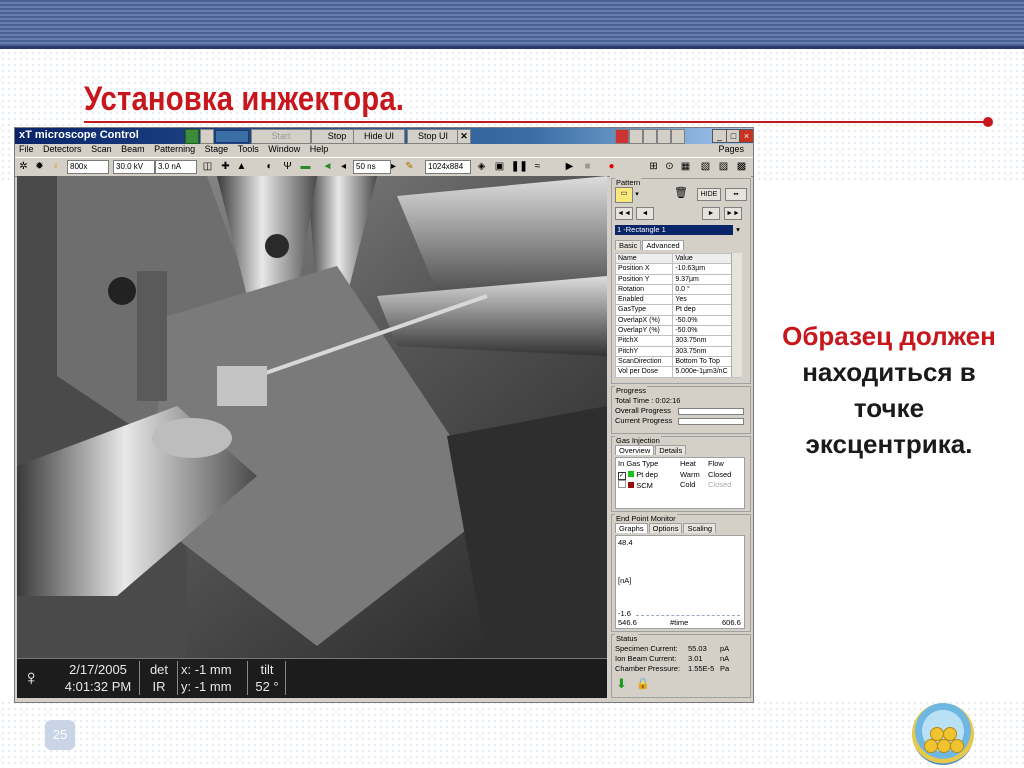  Describe the element at coordinates (628, 245) in the screenshot. I see `tab-basic: Basic` at that location.